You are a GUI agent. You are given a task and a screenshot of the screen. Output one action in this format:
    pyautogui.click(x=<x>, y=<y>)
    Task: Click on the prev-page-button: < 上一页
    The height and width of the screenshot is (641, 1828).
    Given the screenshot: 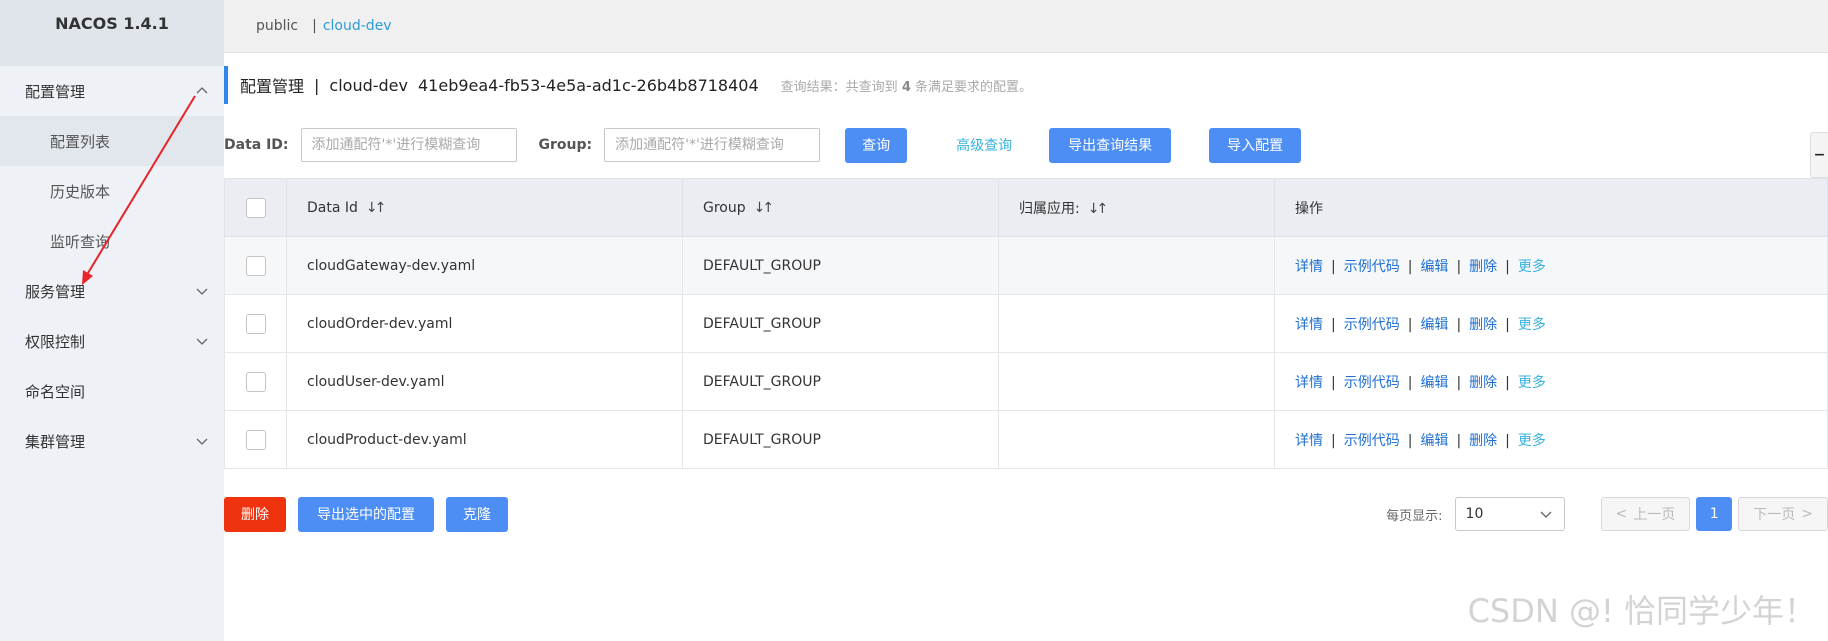 What is the action you would take?
    pyautogui.click(x=1645, y=514)
    